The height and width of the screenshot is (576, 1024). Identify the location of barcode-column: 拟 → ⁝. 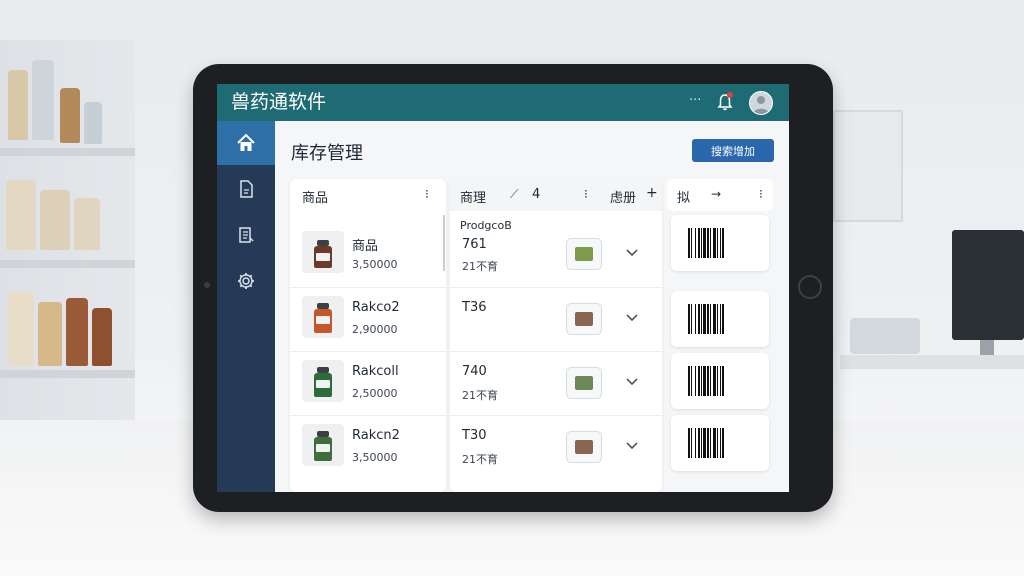
(720, 335).